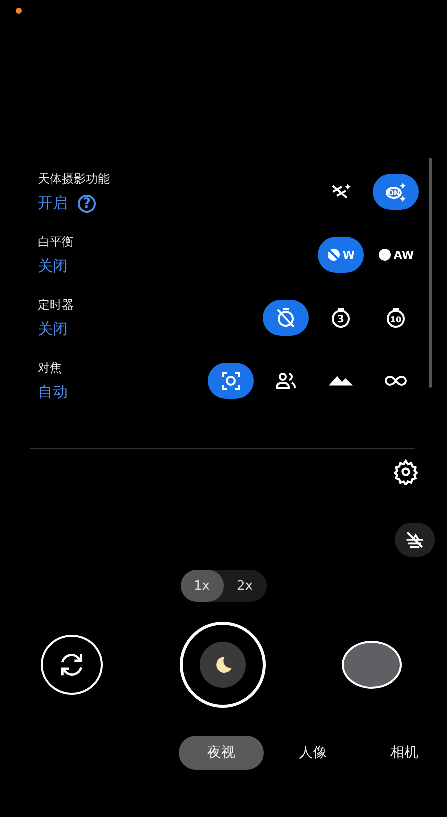 This screenshot has width=447, height=817. Describe the element at coordinates (56, 305) in the screenshot. I see `setting-label: 定时器` at that location.